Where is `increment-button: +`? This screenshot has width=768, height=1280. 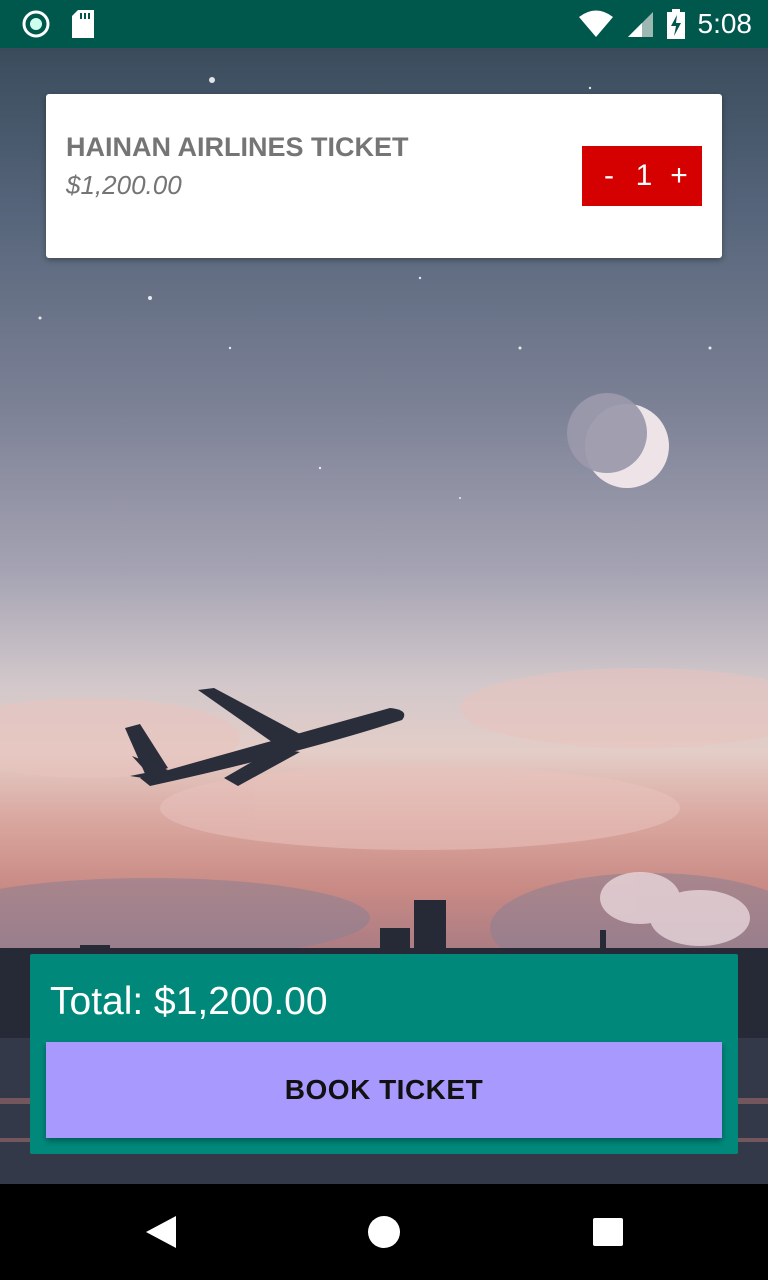
increment-button: + is located at coordinates (684, 176).